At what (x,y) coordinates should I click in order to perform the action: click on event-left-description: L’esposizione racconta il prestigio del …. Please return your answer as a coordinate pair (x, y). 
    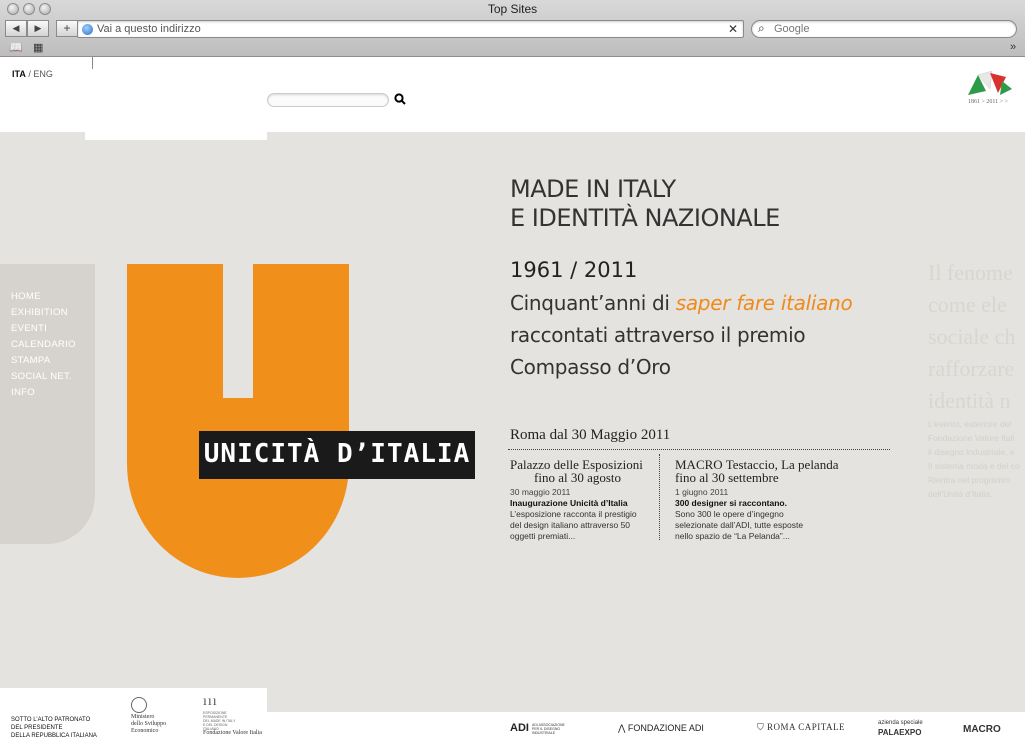
    Looking at the image, I should click on (573, 525).